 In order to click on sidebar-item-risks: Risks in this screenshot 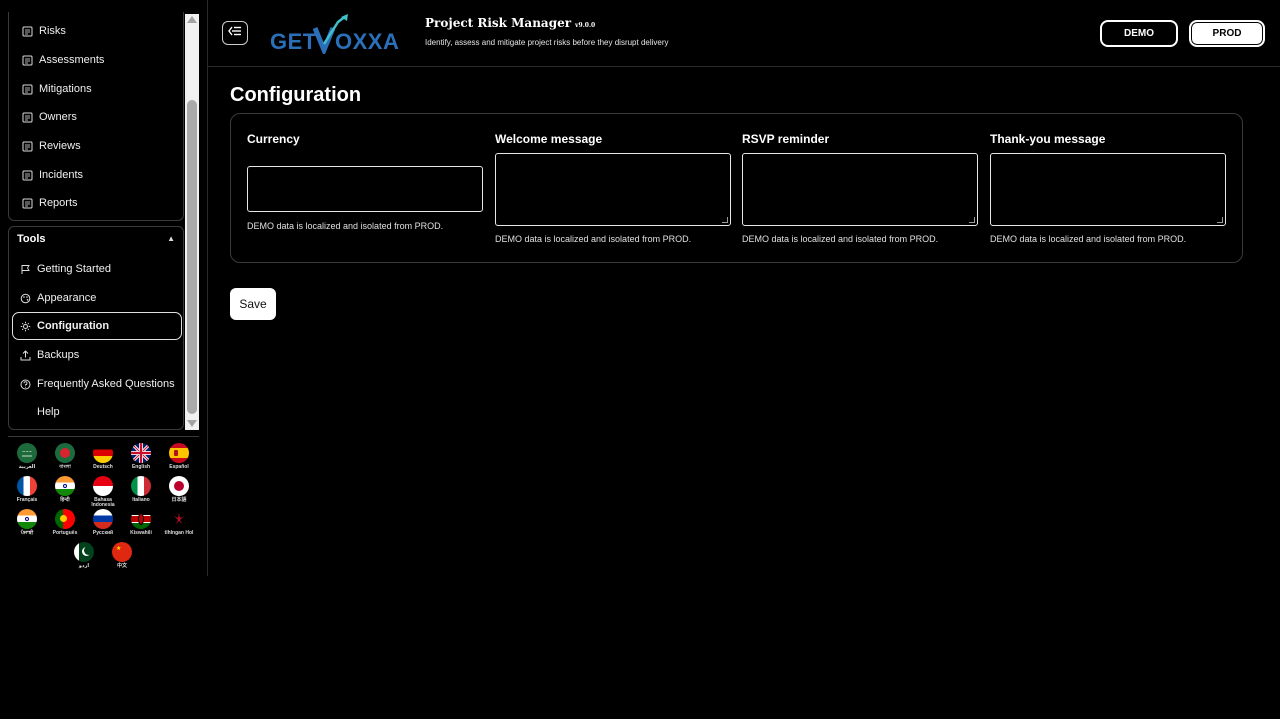, I will do `click(43, 31)`.